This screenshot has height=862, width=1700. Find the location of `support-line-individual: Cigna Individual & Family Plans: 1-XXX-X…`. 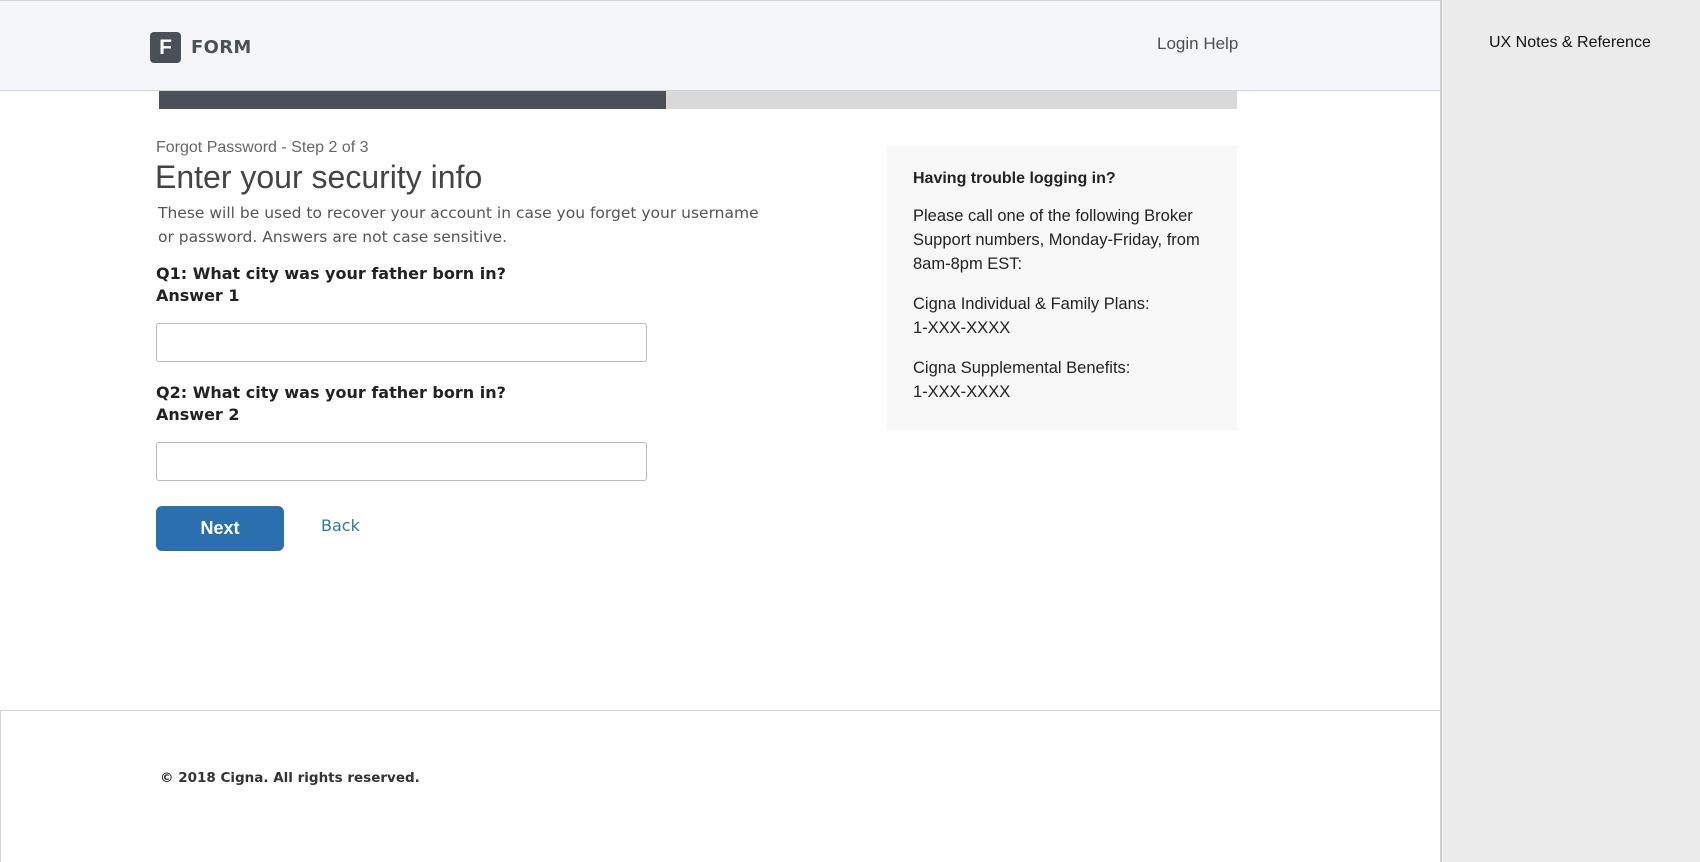

support-line-individual: Cigna Individual & Family Plans: 1-XXX-X… is located at coordinates (1062, 316).